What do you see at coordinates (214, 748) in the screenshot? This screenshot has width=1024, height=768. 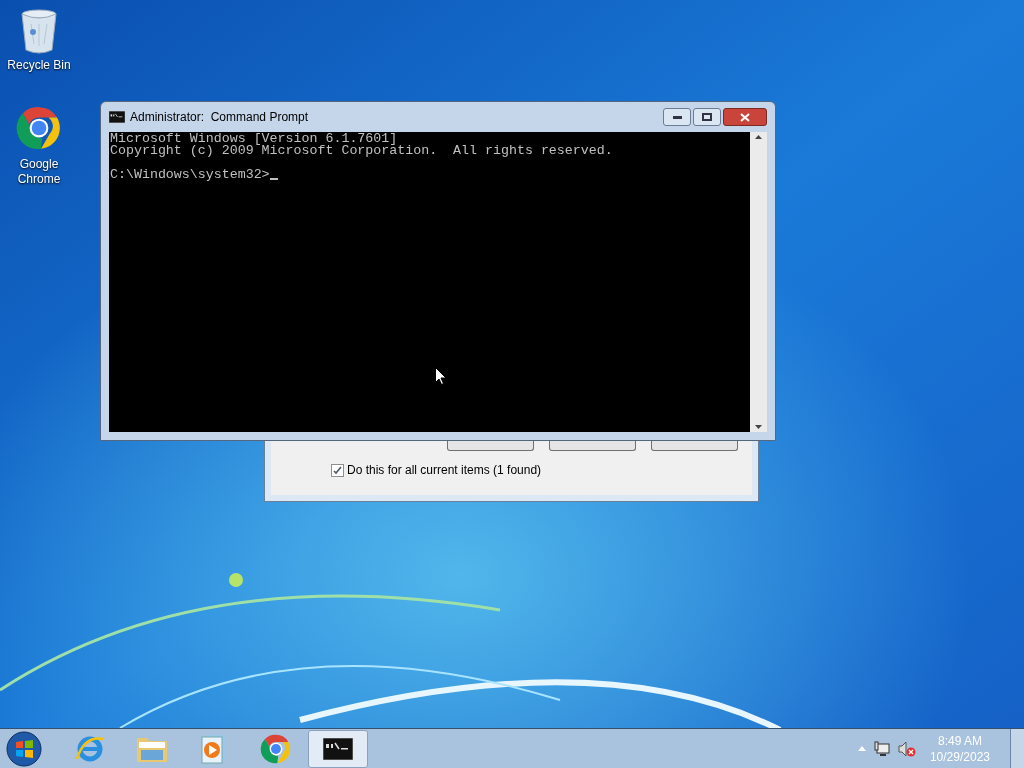 I see `media-player-icon` at bounding box center [214, 748].